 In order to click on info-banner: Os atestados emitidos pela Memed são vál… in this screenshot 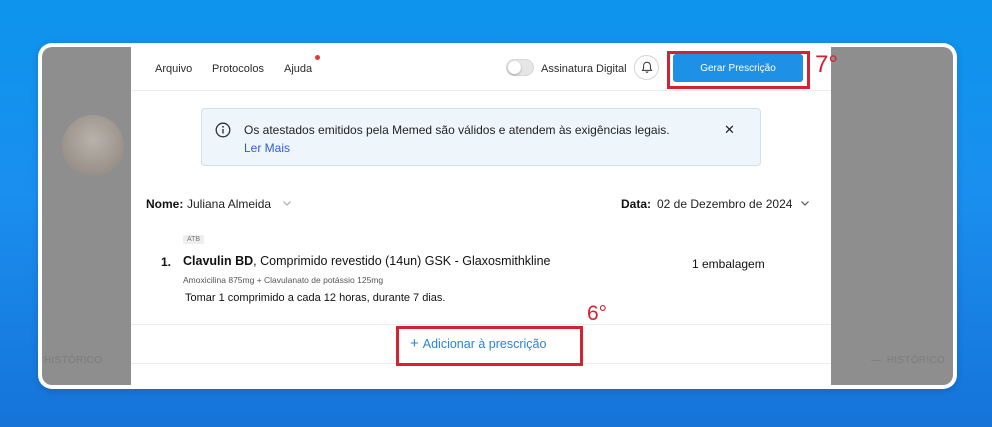, I will do `click(481, 137)`.